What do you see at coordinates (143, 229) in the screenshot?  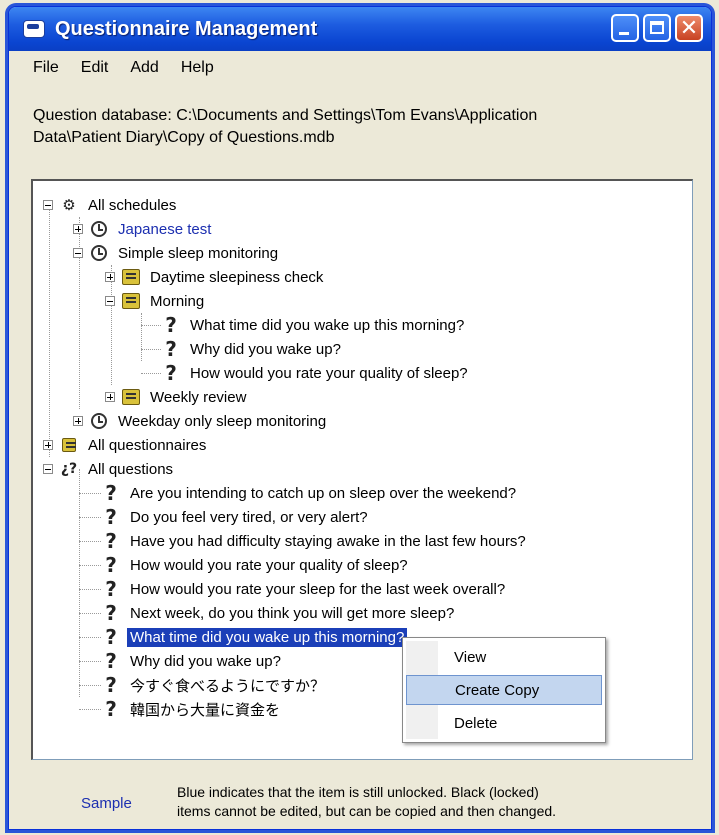 I see `tree-node-japanese-test: Japanese test` at bounding box center [143, 229].